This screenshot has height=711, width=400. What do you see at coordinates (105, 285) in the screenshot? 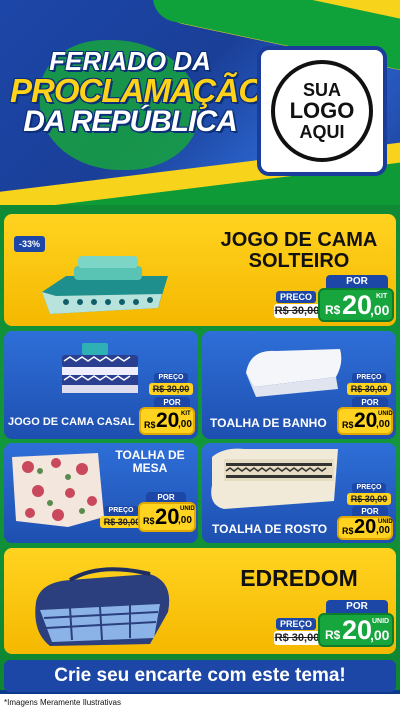
I see `bedsheet-image` at bounding box center [105, 285].